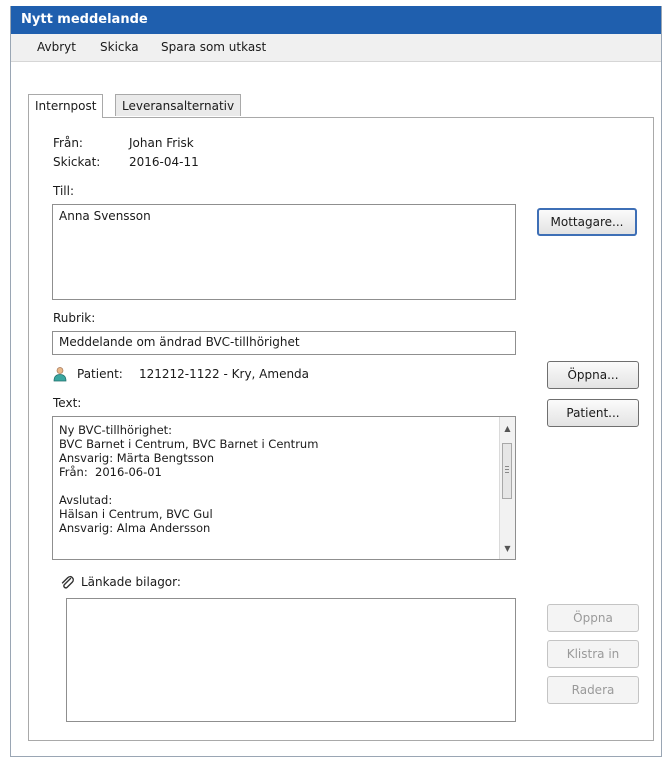 Image resolution: width=667 pixels, height=760 pixels. Describe the element at coordinates (164, 162) in the screenshot. I see `sent-value: 2016-04-11` at that location.